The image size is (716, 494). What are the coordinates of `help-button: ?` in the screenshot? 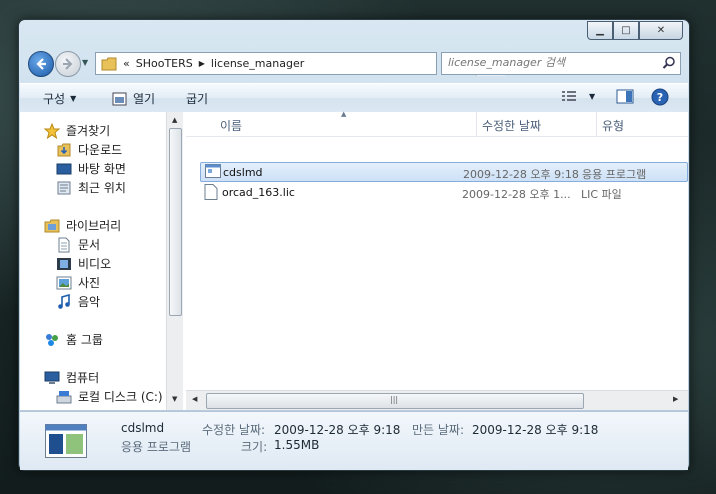 It's located at (660, 97).